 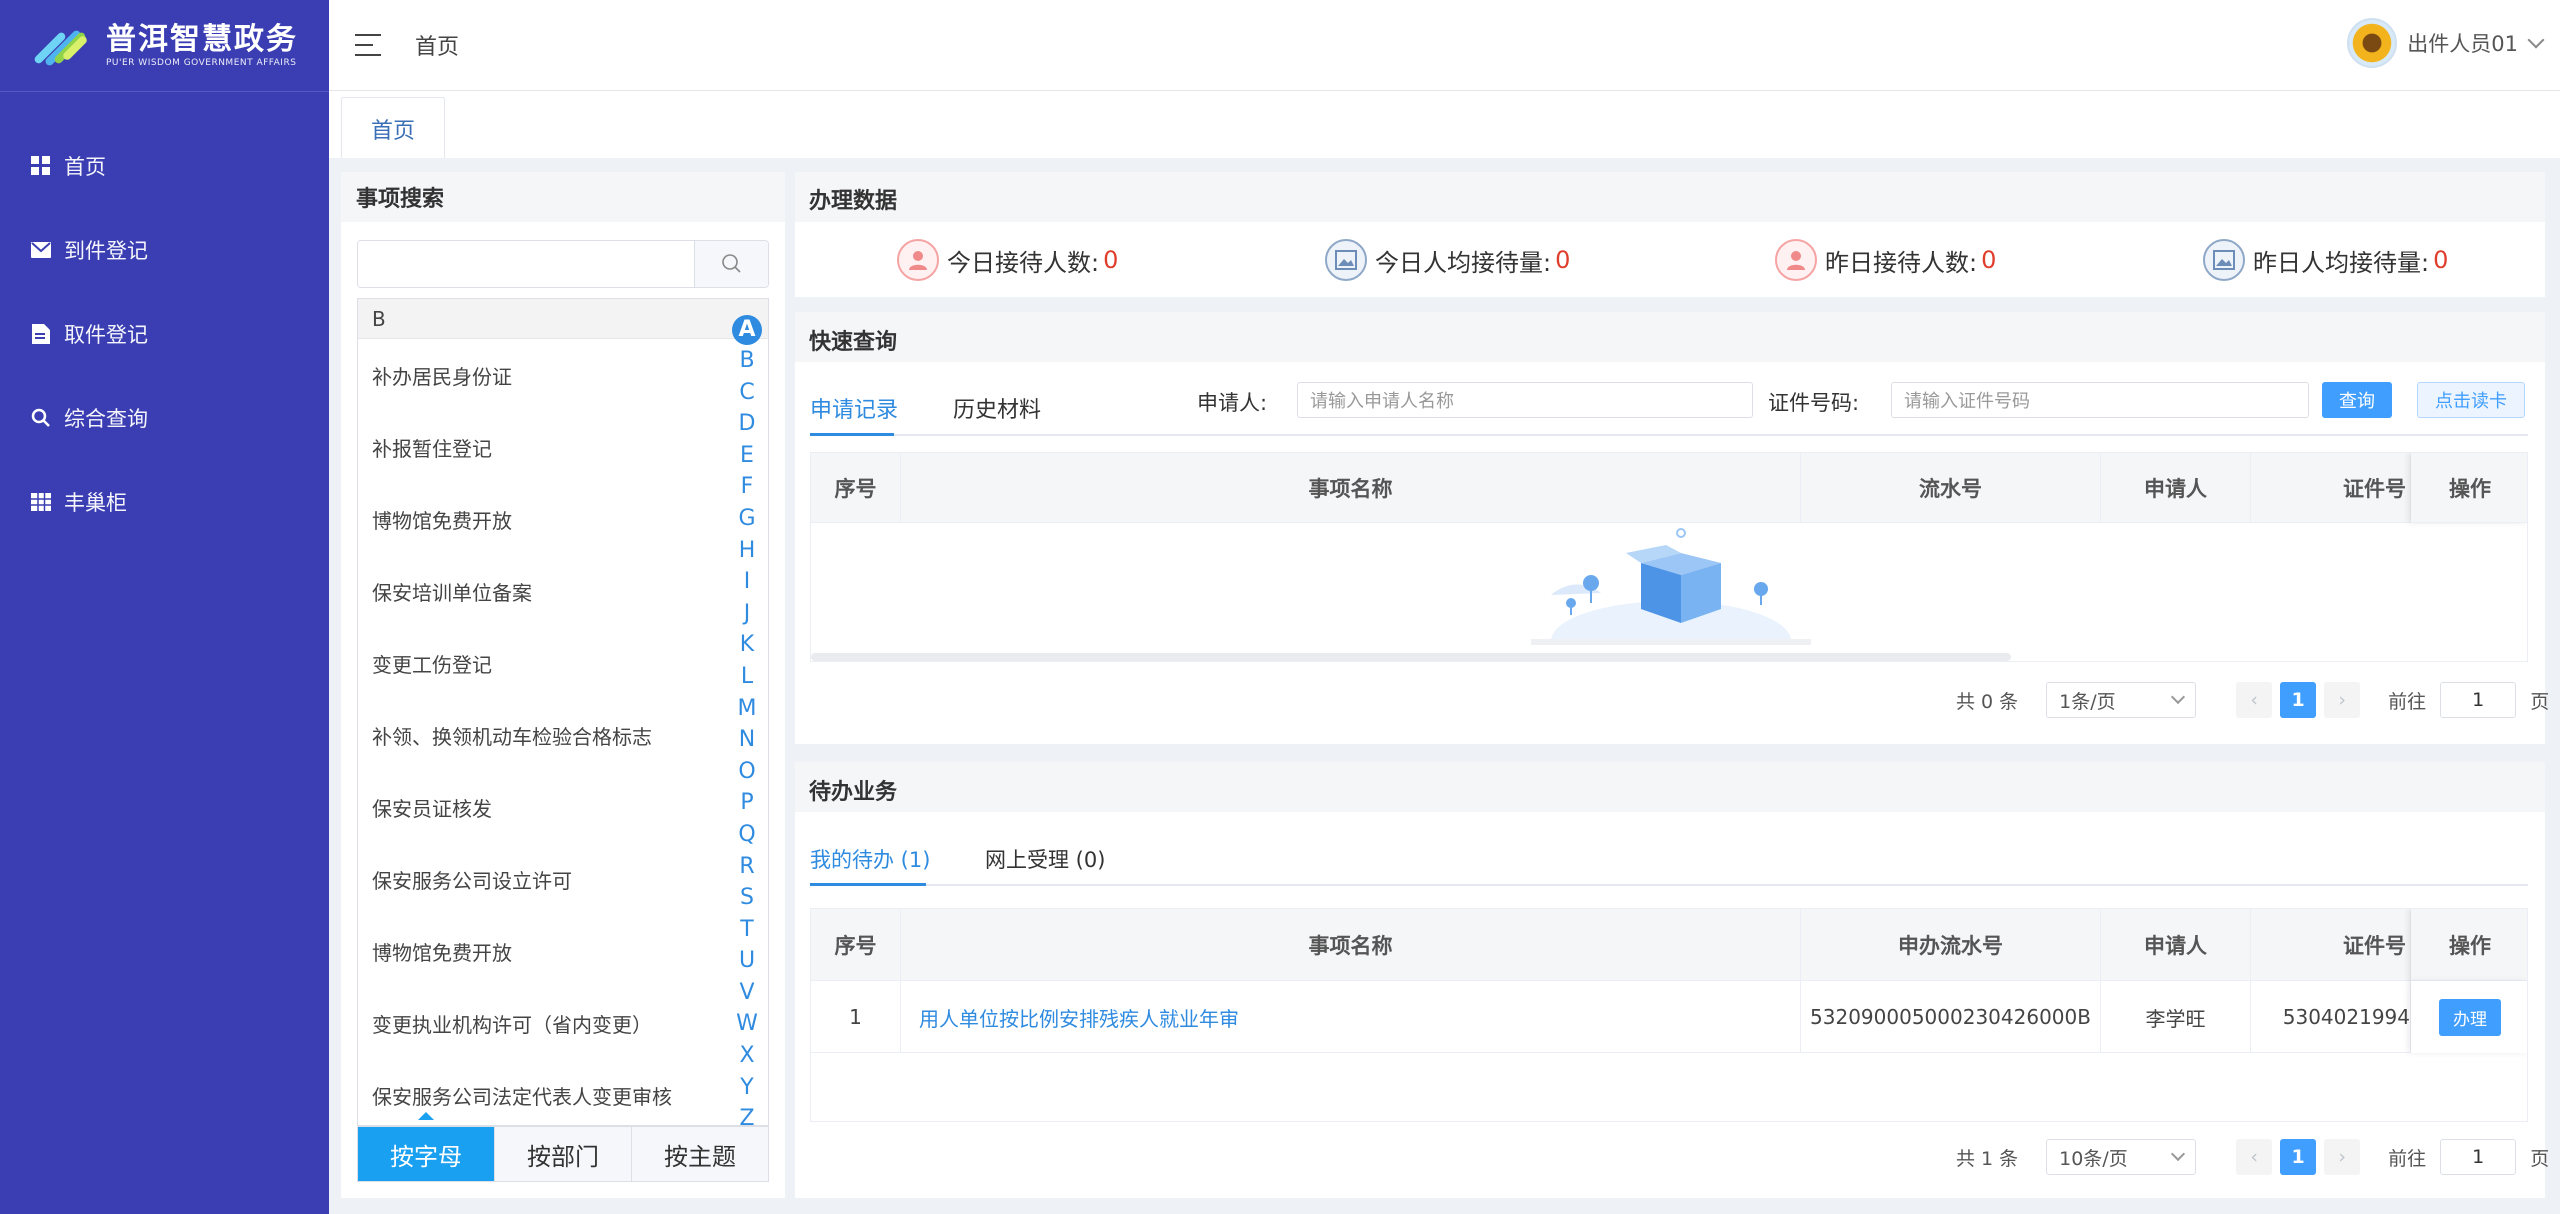 I want to click on alphabet-letter: L, so click(x=747, y=677).